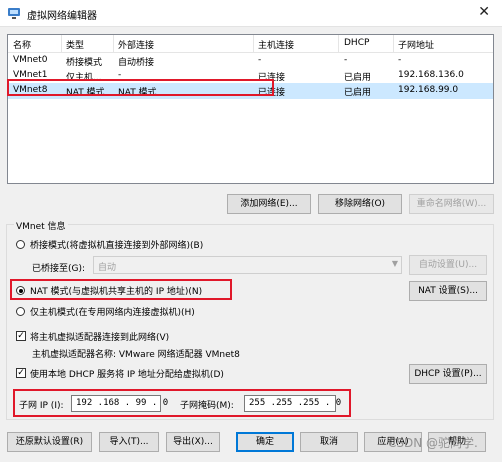 Image resolution: width=502 pixels, height=462 pixels. I want to click on column-header-name: 名称, so click(22, 44).